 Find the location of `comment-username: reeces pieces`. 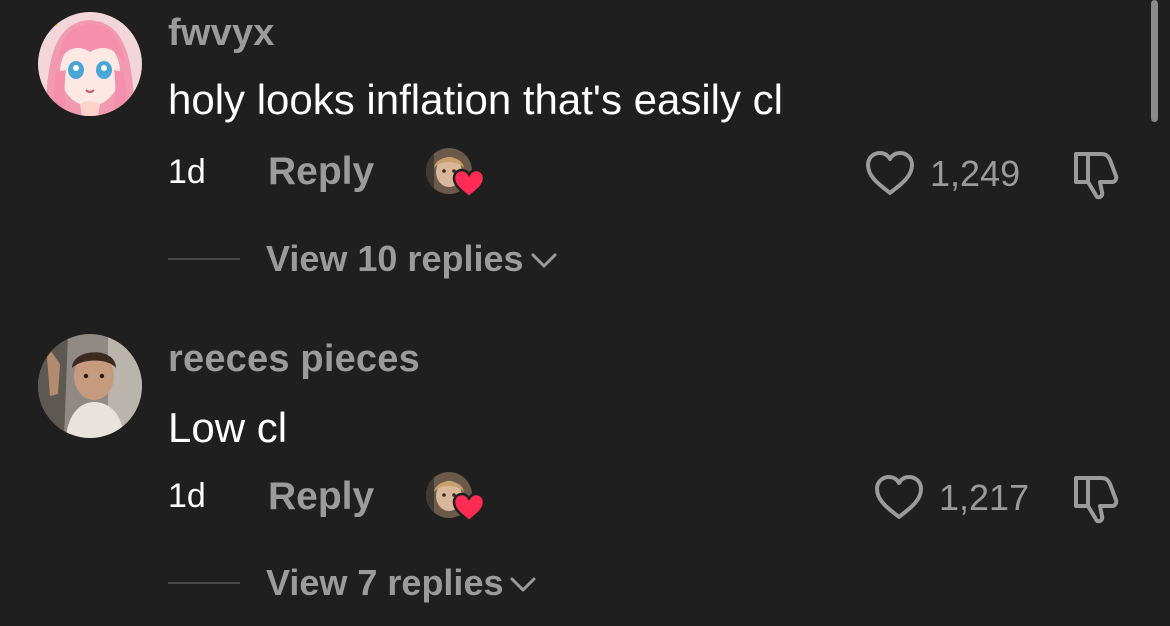

comment-username: reeces pieces is located at coordinates (294, 359).